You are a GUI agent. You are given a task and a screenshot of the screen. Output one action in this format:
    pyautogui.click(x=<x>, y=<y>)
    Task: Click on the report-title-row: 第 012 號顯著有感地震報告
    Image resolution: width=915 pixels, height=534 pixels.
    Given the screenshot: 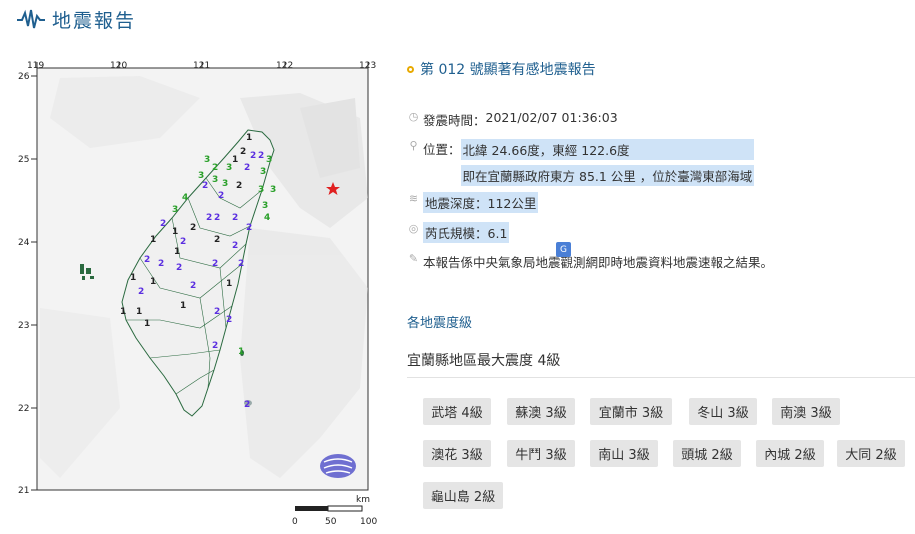 What is the action you would take?
    pyautogui.click(x=661, y=69)
    